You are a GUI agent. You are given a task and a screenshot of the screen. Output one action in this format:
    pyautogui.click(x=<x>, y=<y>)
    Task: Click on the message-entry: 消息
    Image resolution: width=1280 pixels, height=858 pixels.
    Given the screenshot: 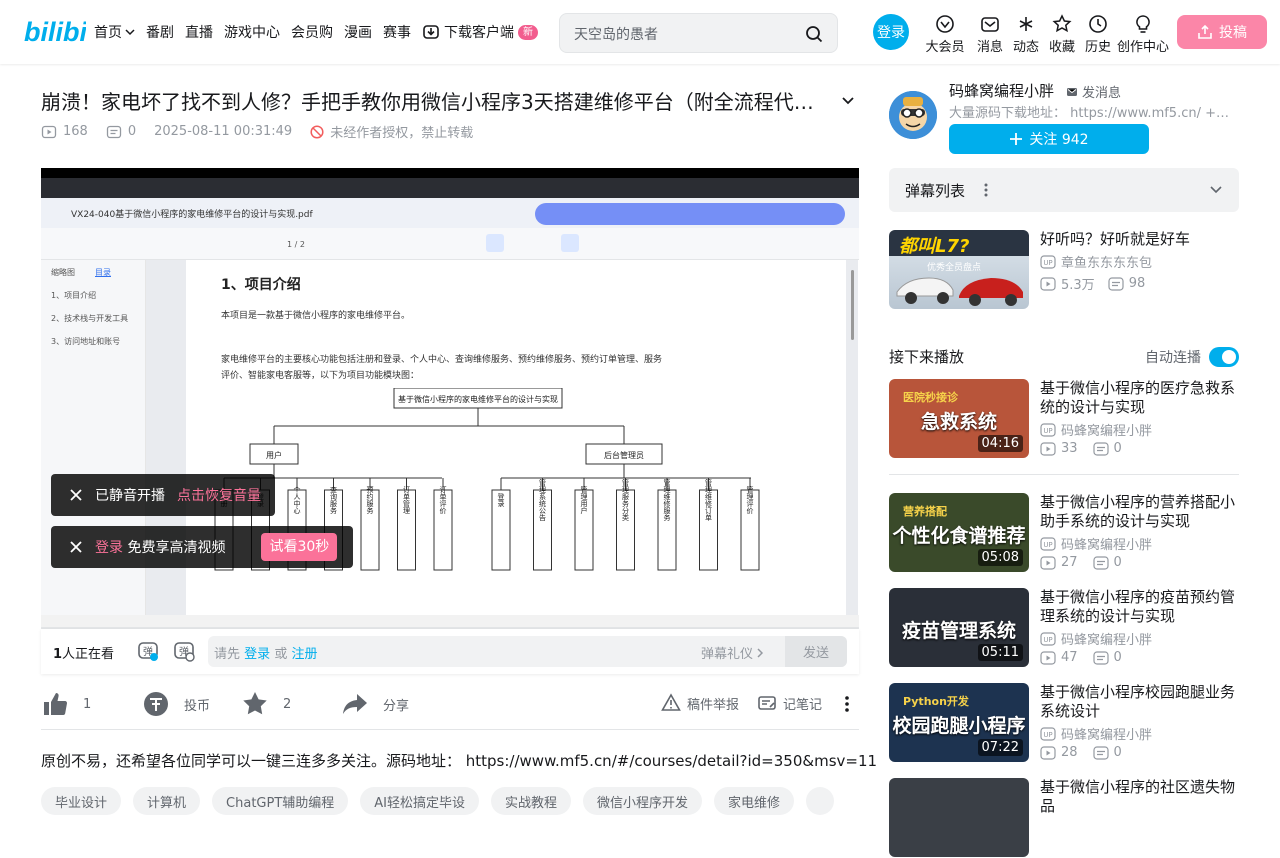 What is the action you would take?
    pyautogui.click(x=990, y=33)
    